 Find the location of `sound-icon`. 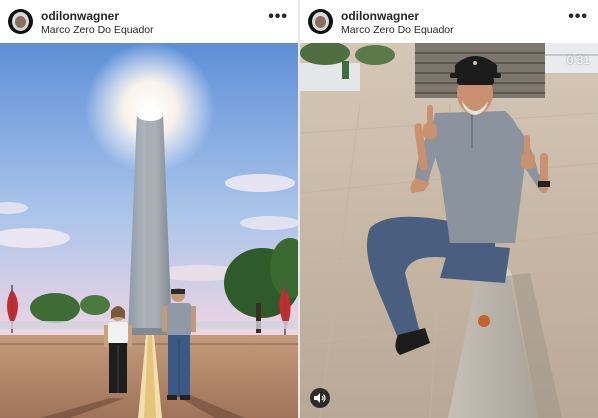

sound-icon is located at coordinates (320, 398).